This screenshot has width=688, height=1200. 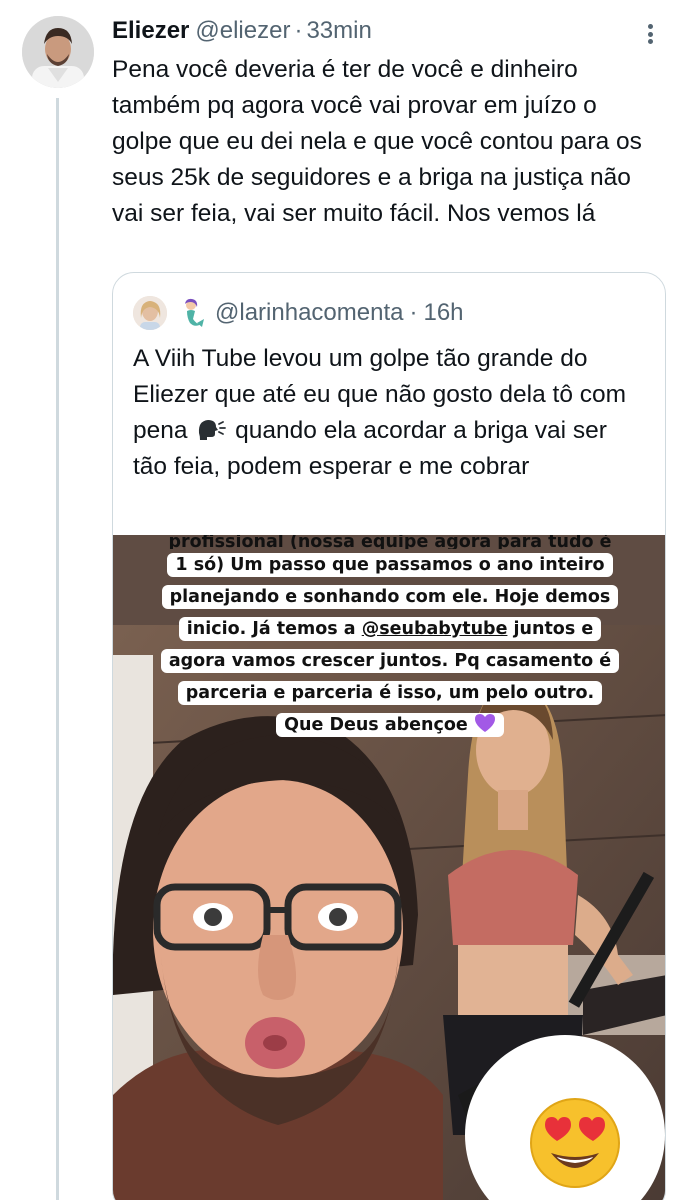 I want to click on more-options-icon, so click(x=650, y=34).